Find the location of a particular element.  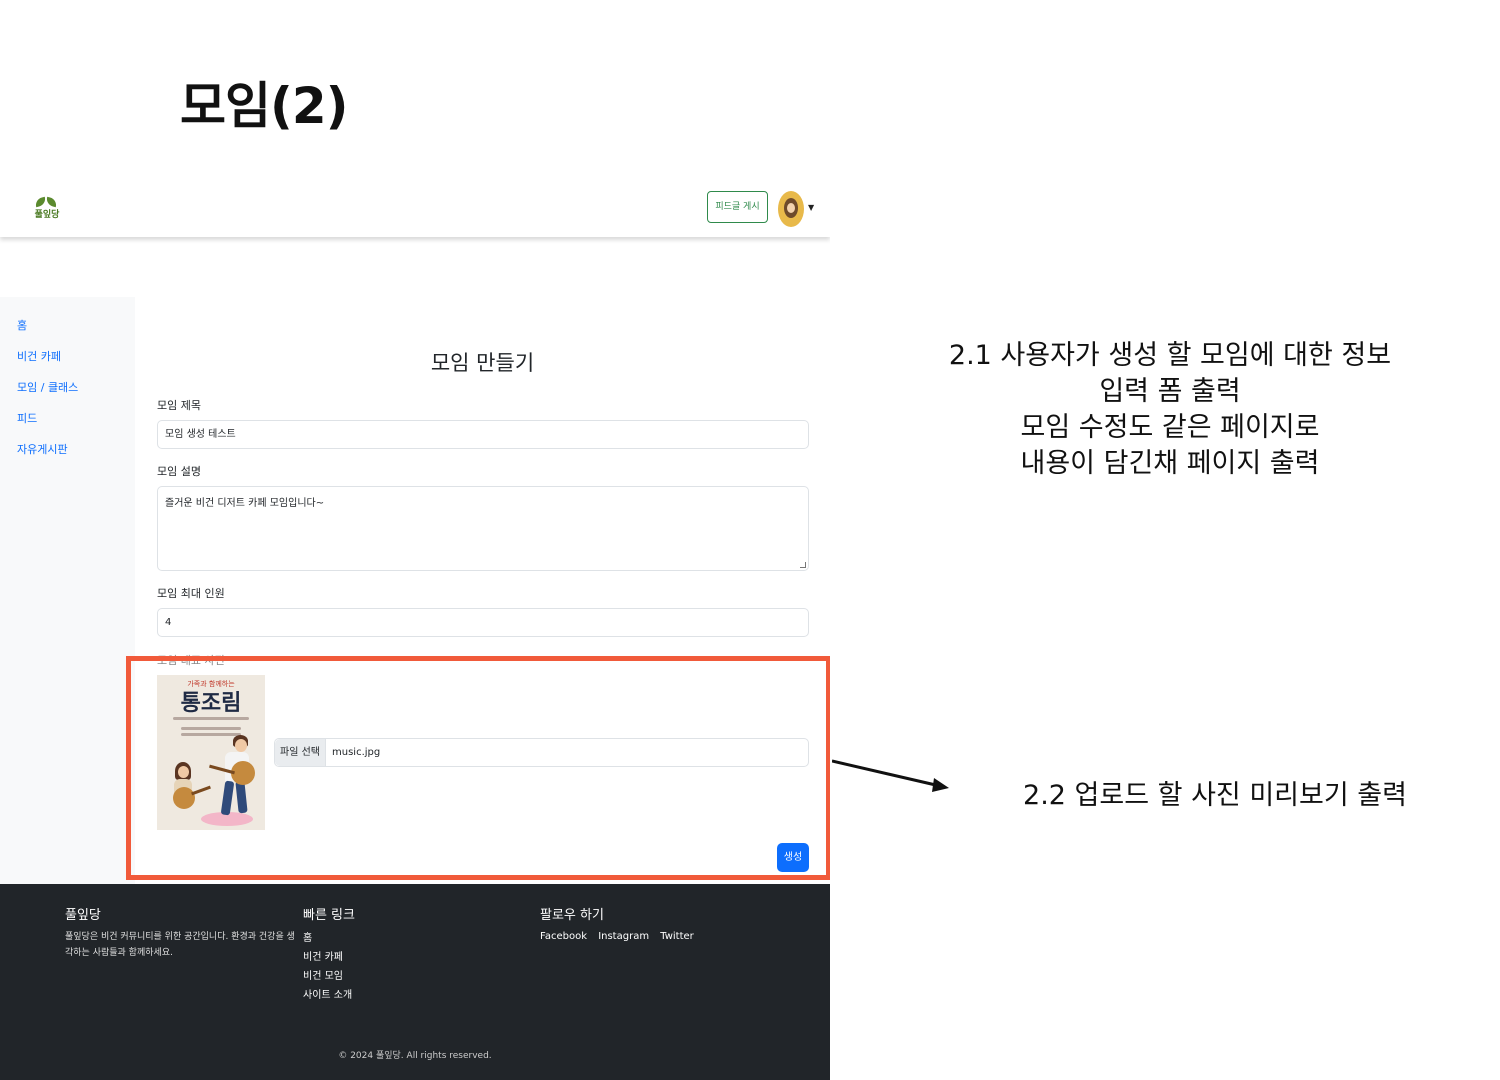

avatar is located at coordinates (791, 209).